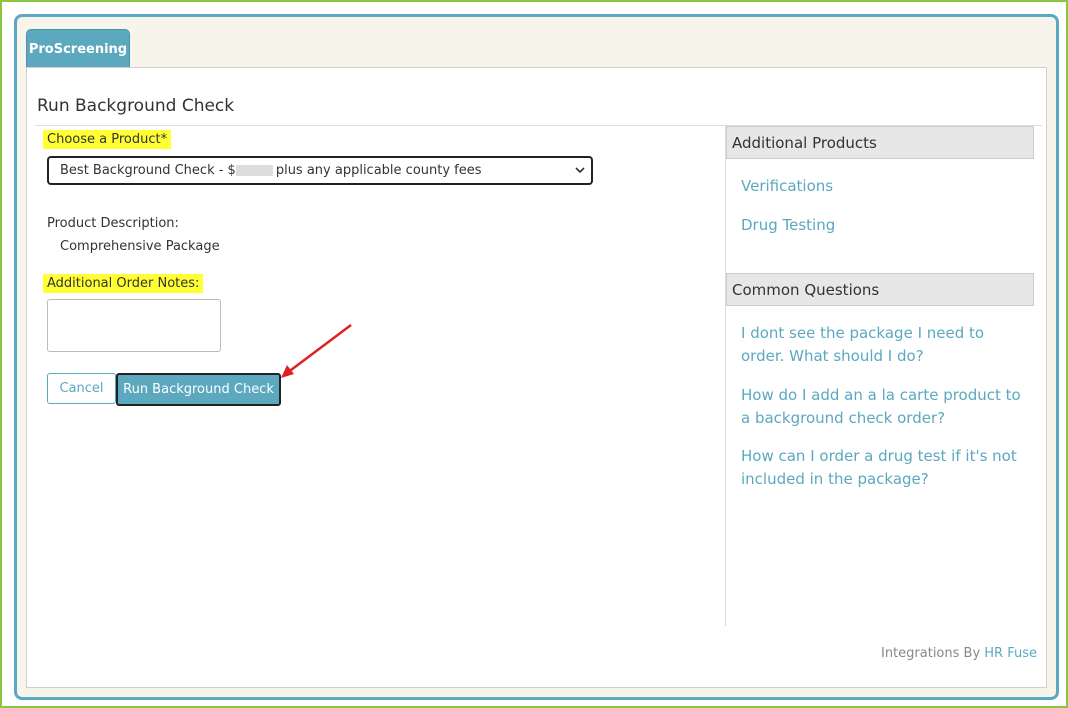  Describe the element at coordinates (1010, 653) in the screenshot. I see `hr-fuse-link: HR Fuse` at that location.